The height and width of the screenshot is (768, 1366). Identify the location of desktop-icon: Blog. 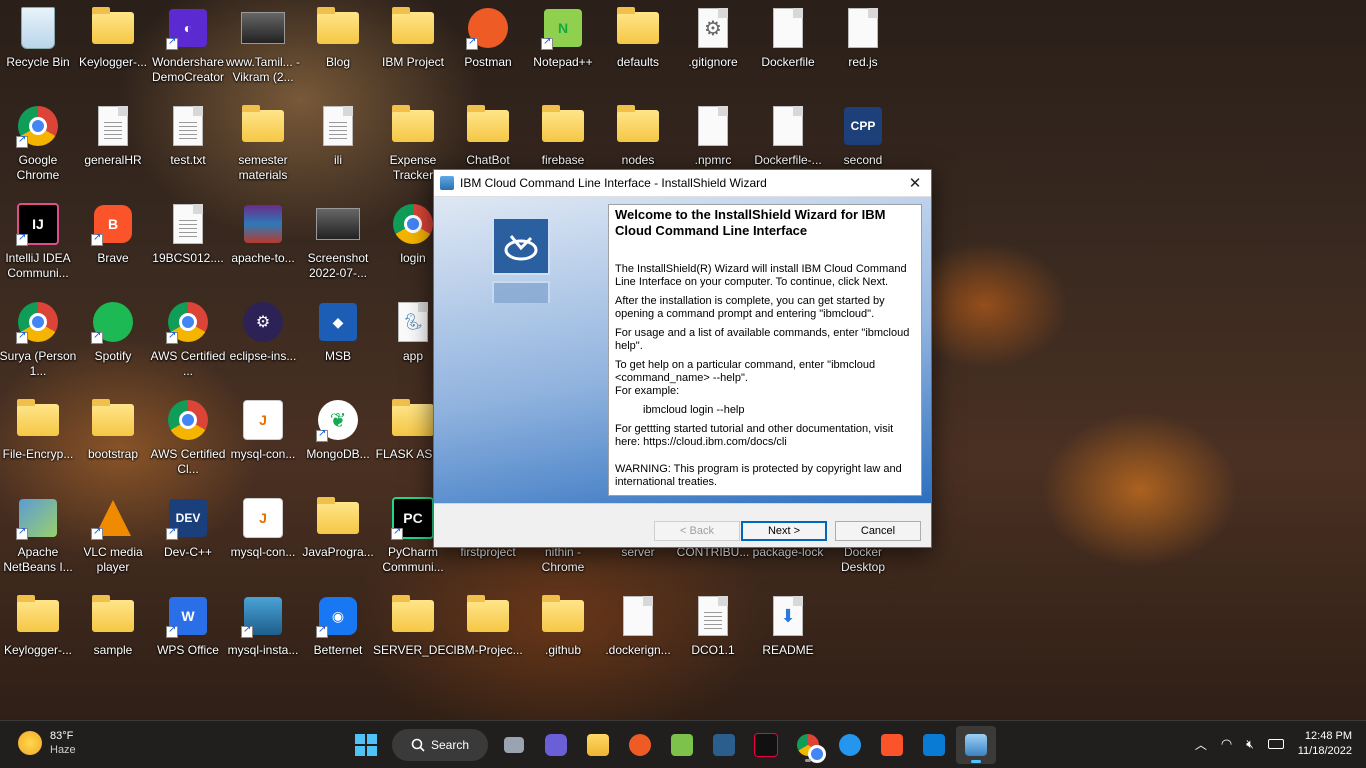
(338, 38).